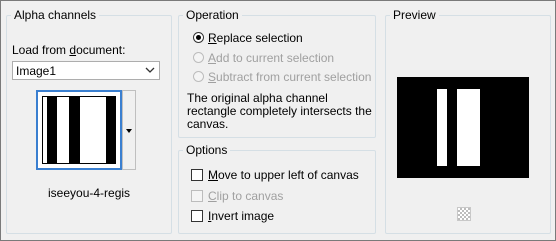  I want to click on thumbnail-graphic, so click(79, 130).